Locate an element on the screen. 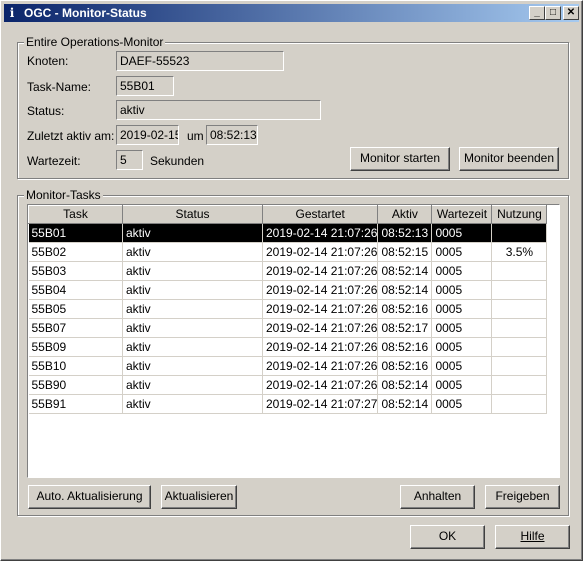  auto-refresh-button: Auto. Aktualisierung is located at coordinates (89, 497).